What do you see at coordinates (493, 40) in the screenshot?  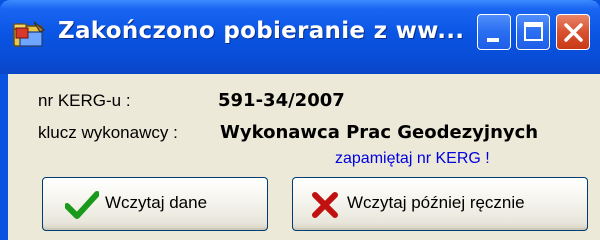 I see `minimize-icon` at bounding box center [493, 40].